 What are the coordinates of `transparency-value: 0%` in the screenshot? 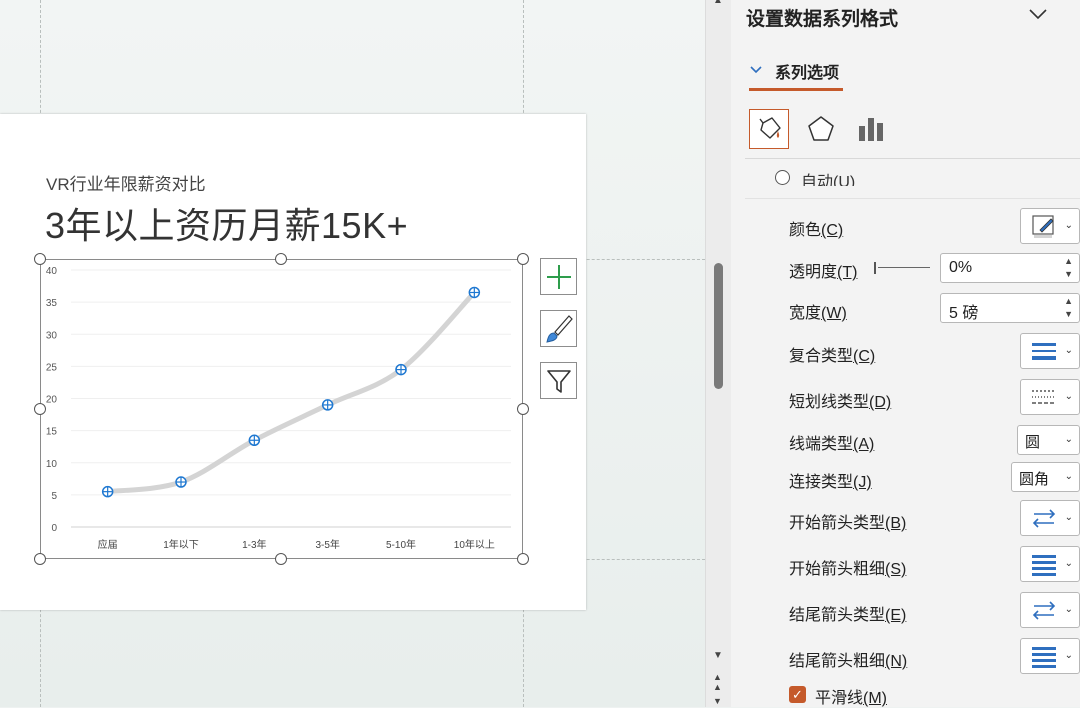 It's located at (960, 268).